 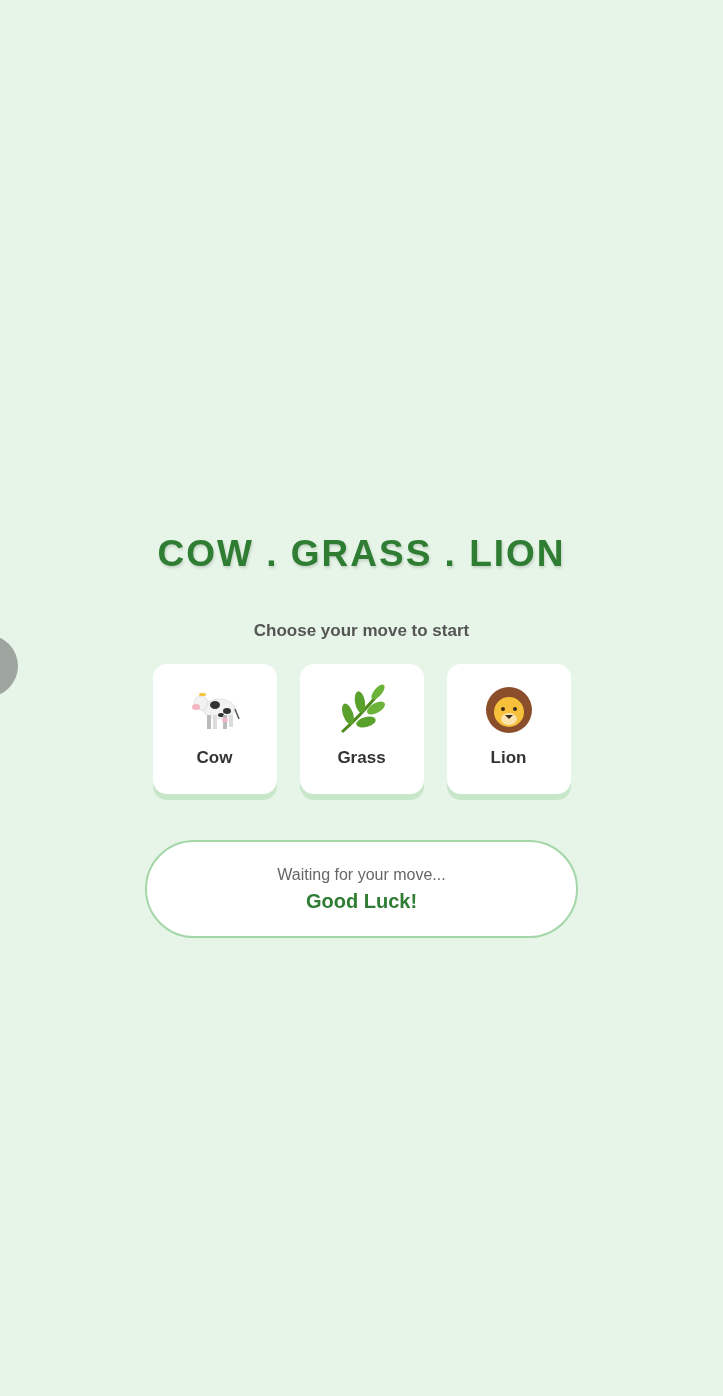 I want to click on instruction-text: Choose your move to start, so click(x=361, y=631).